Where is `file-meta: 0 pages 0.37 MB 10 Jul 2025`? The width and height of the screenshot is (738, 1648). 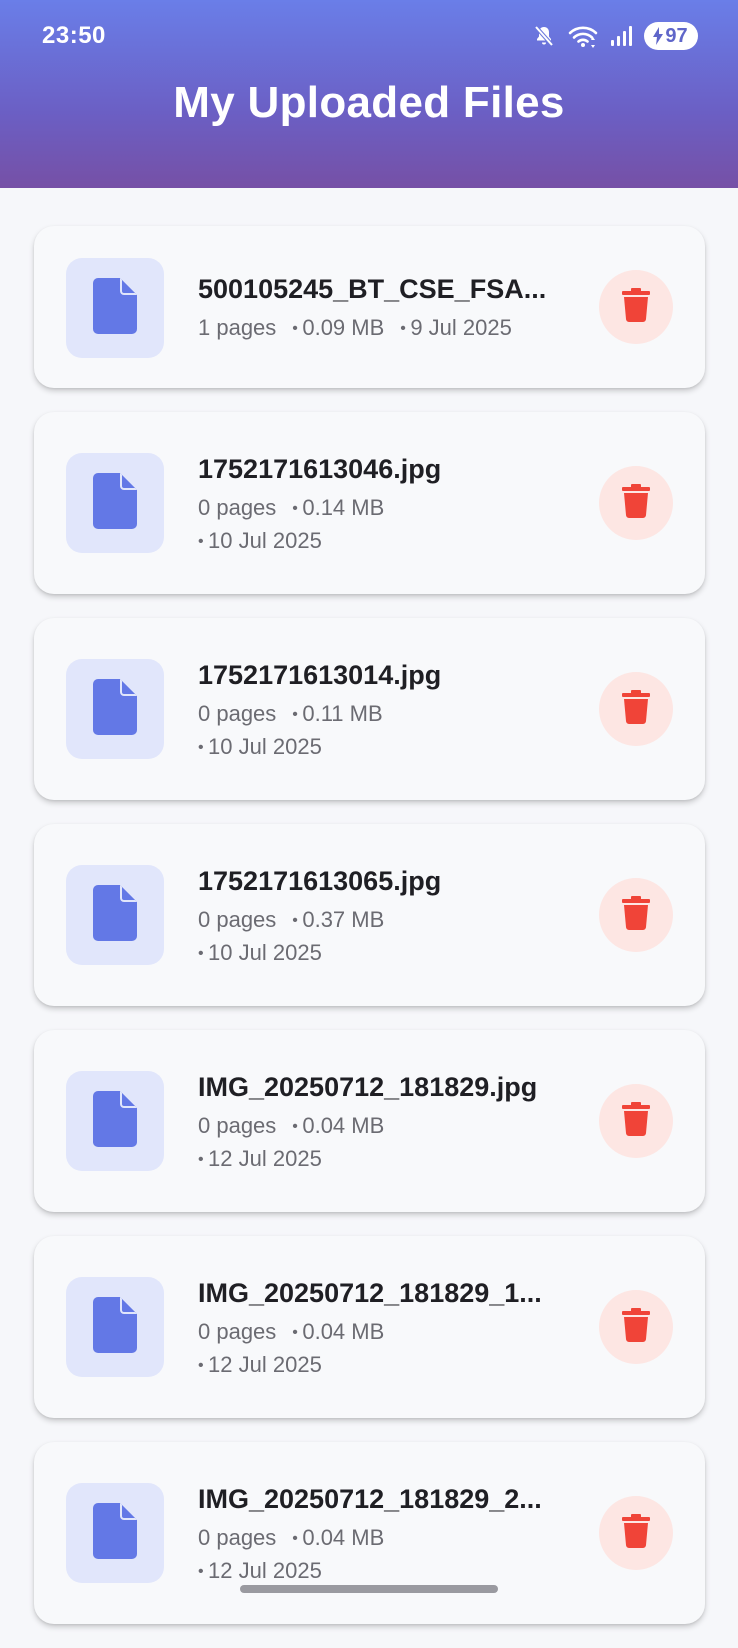 file-meta: 0 pages 0.37 MB 10 Jul 2025 is located at coordinates (384, 937).